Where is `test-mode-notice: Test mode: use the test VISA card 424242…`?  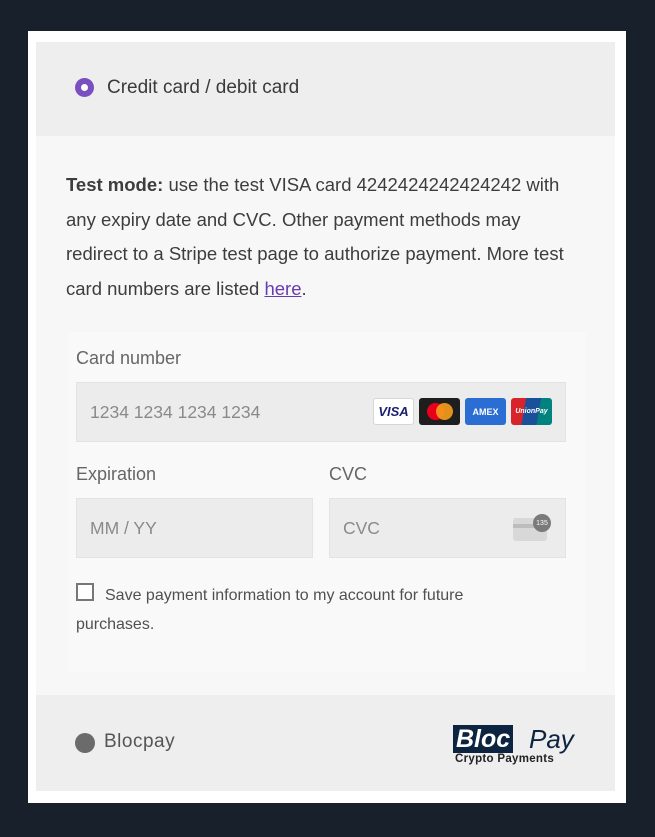
test-mode-notice: Test mode: use the test VISA card 424242… is located at coordinates (326, 237).